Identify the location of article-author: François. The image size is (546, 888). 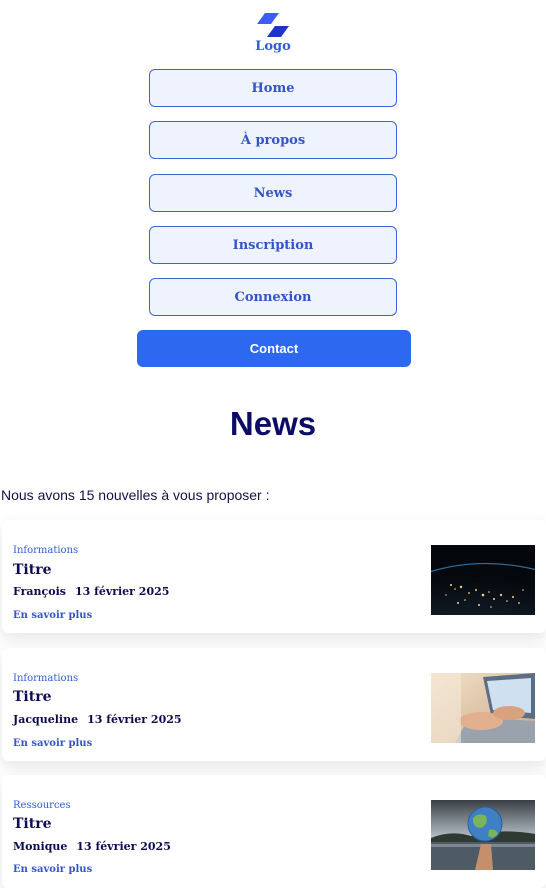
(39, 591).